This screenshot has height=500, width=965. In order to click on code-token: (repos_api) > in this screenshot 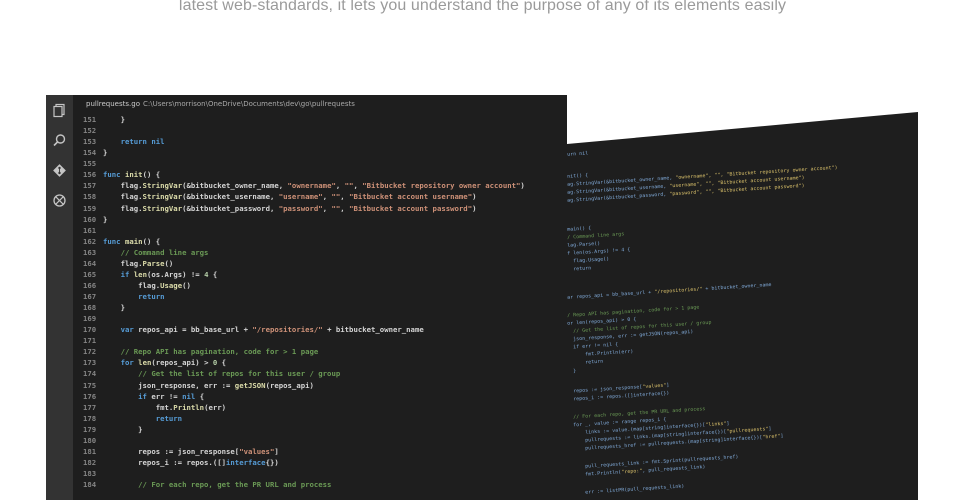, I will do `click(182, 363)`.